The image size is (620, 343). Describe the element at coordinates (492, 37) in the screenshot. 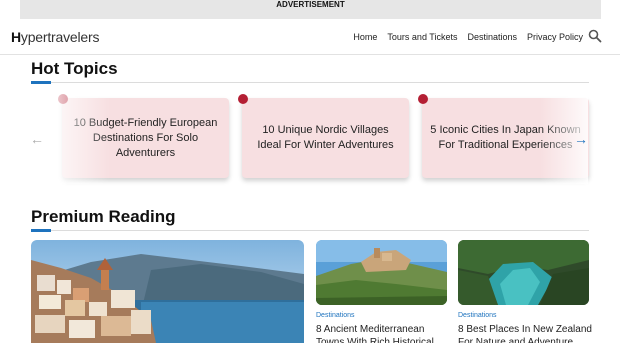

I see `nav-destinations: Destinations` at that location.